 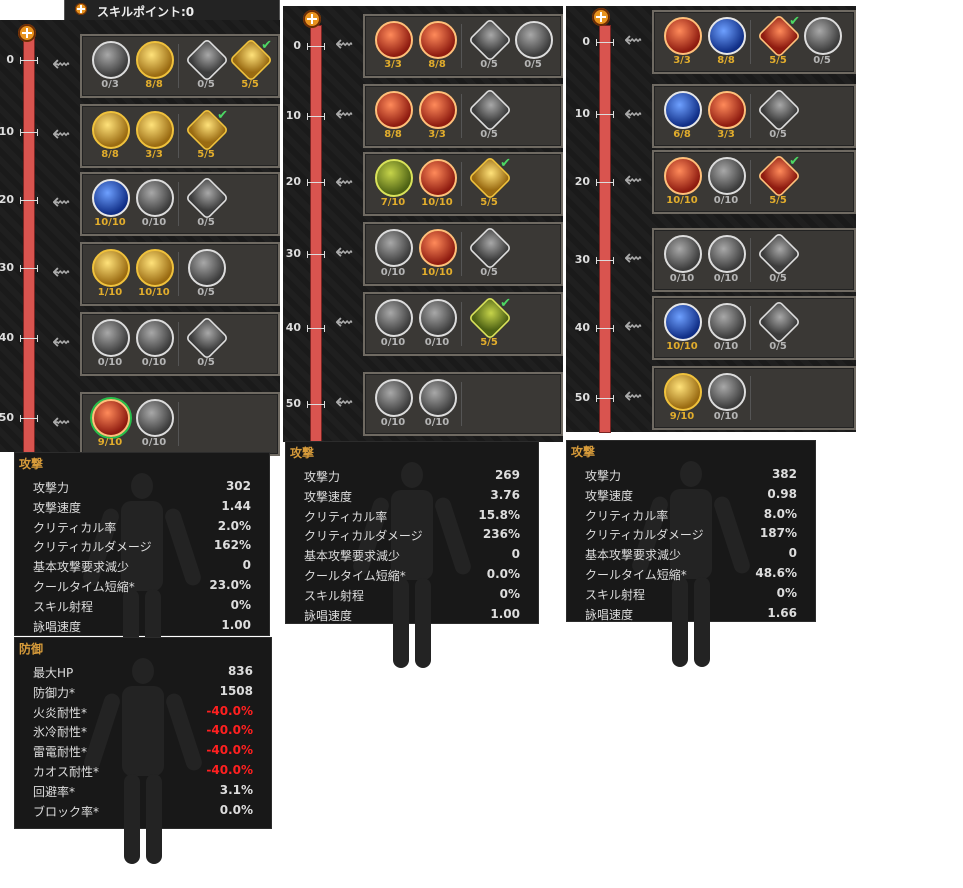 I want to click on rage-red-icon, so click(x=111, y=418).